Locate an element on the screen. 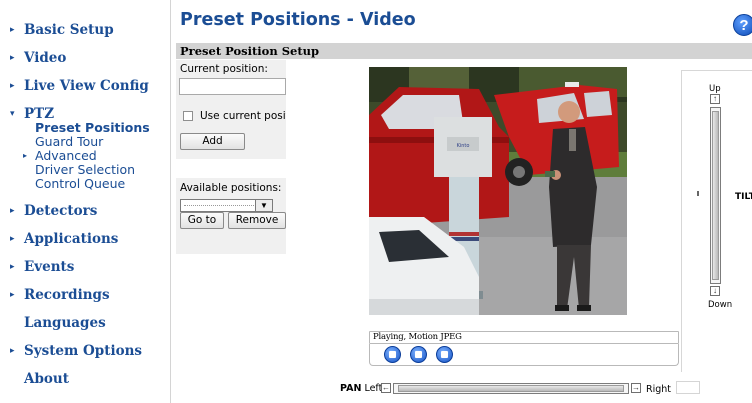 The height and width of the screenshot is (403, 752). sidebar-subitem-guard-tour: Guard Tour is located at coordinates (69, 141).